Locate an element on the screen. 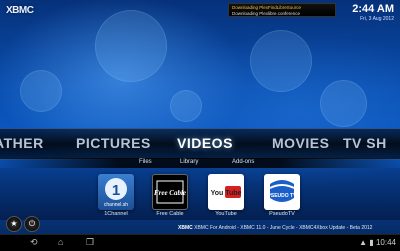  xbmc-logo: XBMC is located at coordinates (20, 10).